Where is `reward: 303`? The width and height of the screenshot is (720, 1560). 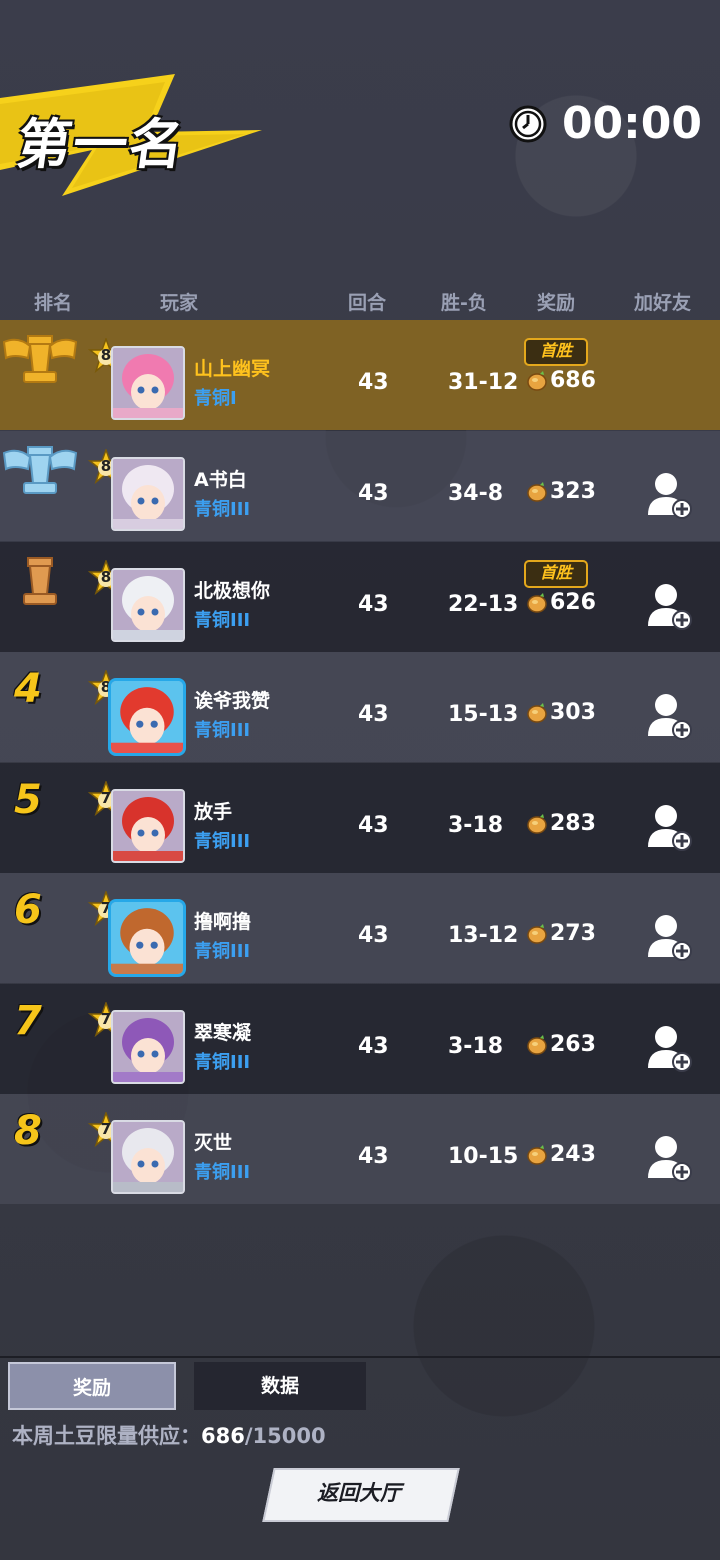
reward: 303 is located at coordinates (561, 712).